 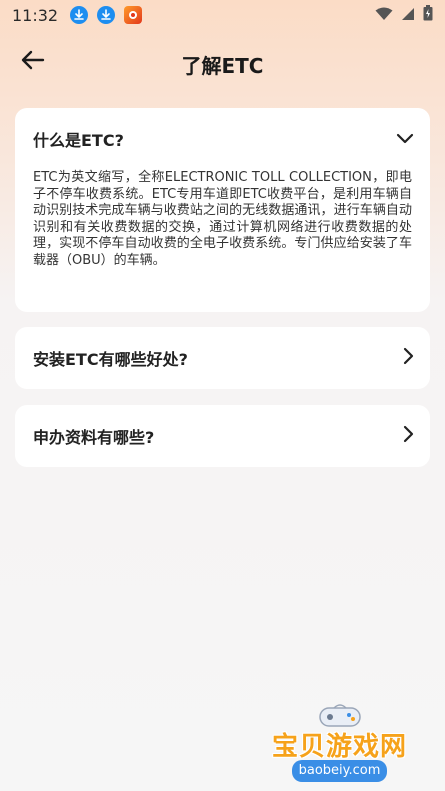 I want to click on signal-icon, so click(x=408, y=15).